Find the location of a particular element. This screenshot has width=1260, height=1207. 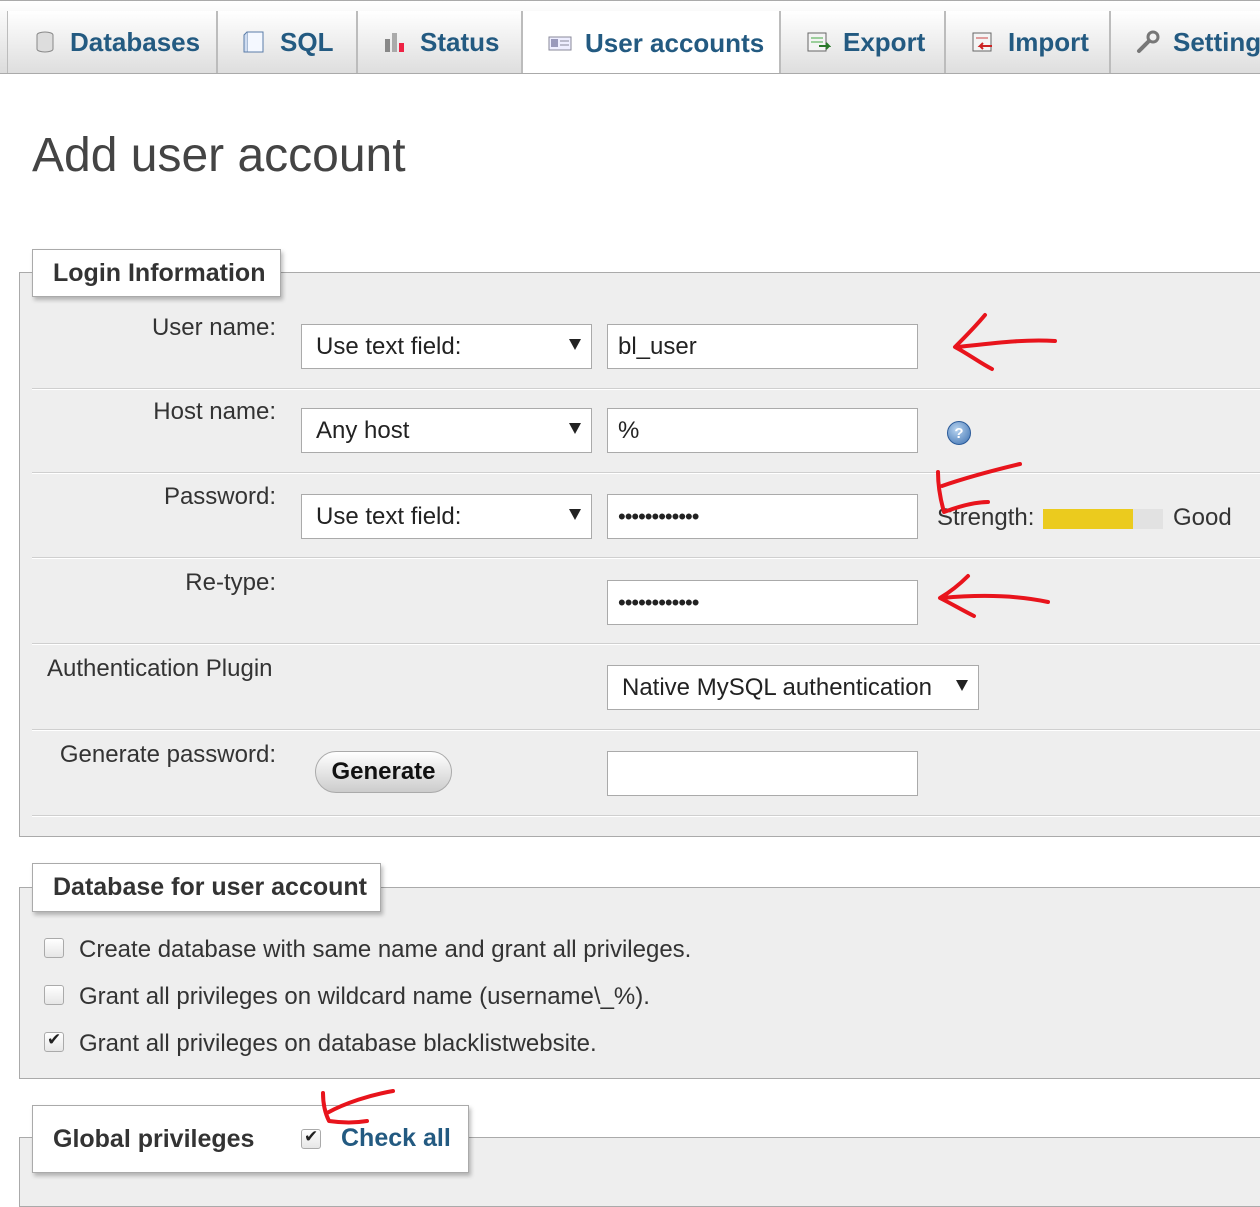

password-type-value: Use text field: is located at coordinates (389, 516).